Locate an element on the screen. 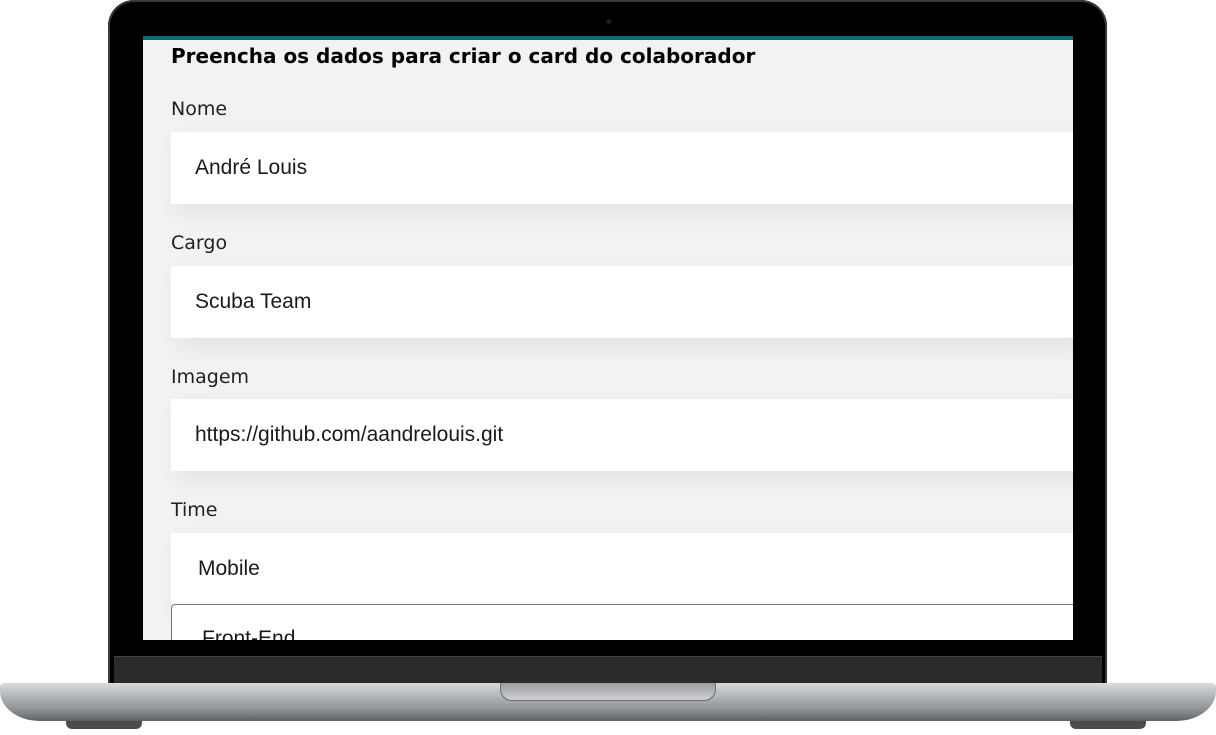 The width and height of the screenshot is (1216, 735). team-label: Time is located at coordinates (194, 510).